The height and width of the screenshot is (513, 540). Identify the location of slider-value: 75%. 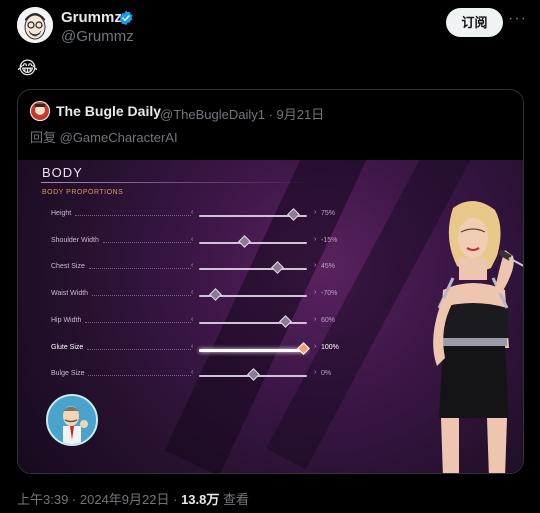
(328, 213).